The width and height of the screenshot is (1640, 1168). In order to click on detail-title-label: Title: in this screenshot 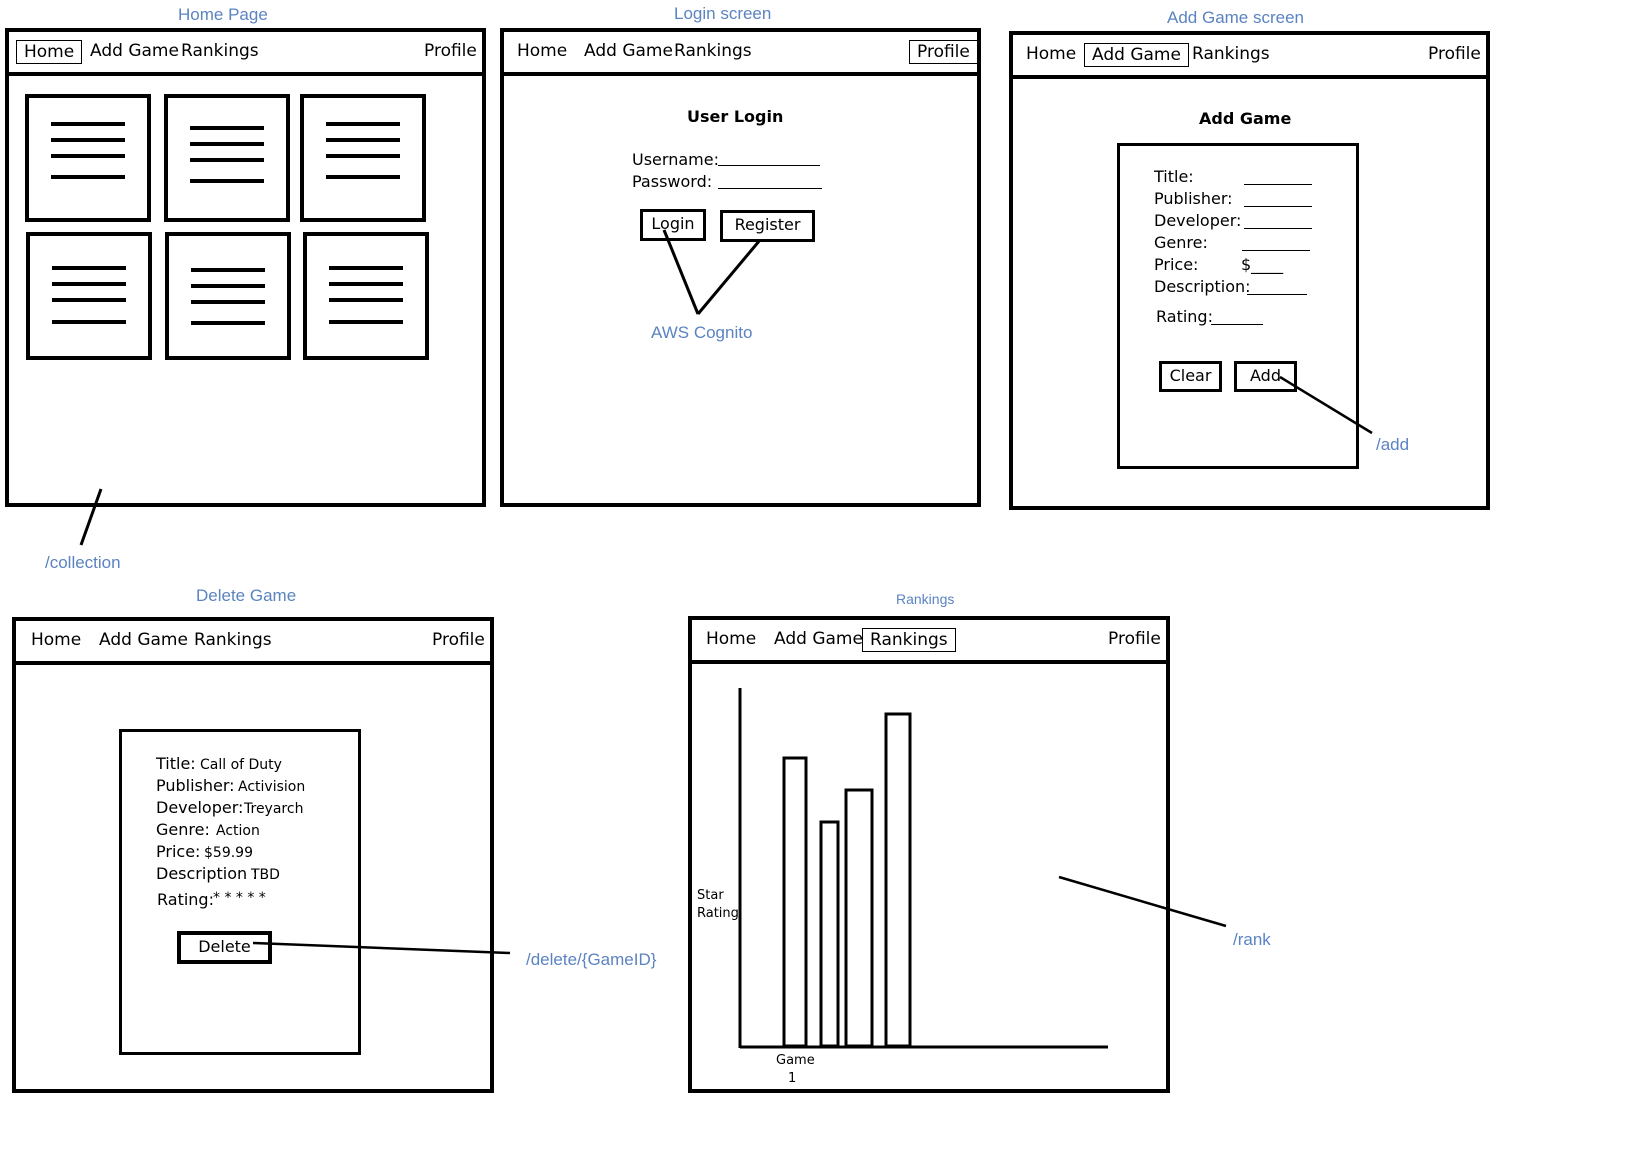, I will do `click(176, 763)`.